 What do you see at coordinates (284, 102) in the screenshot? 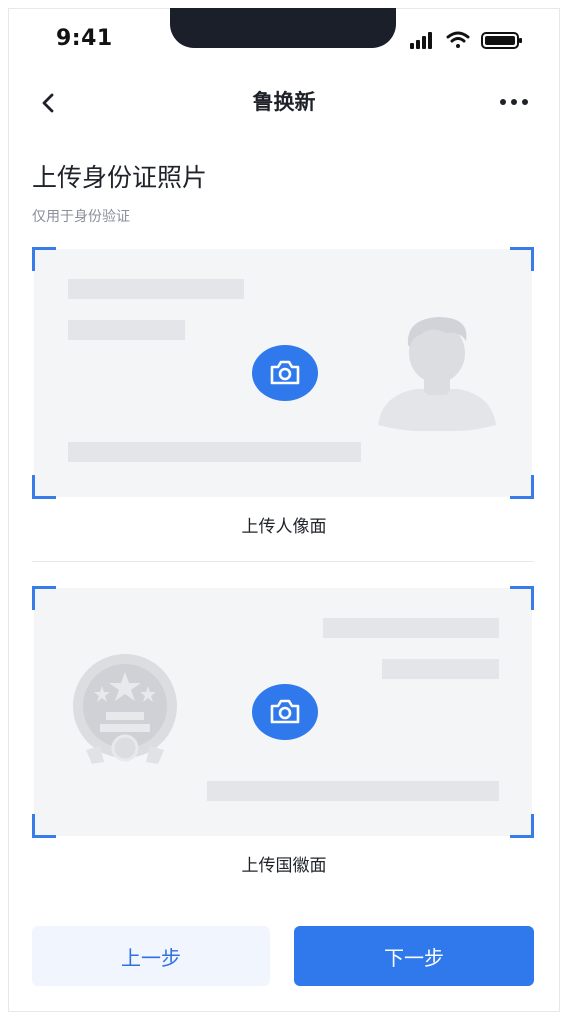
I see `page-nav-title: 鲁换新` at bounding box center [284, 102].